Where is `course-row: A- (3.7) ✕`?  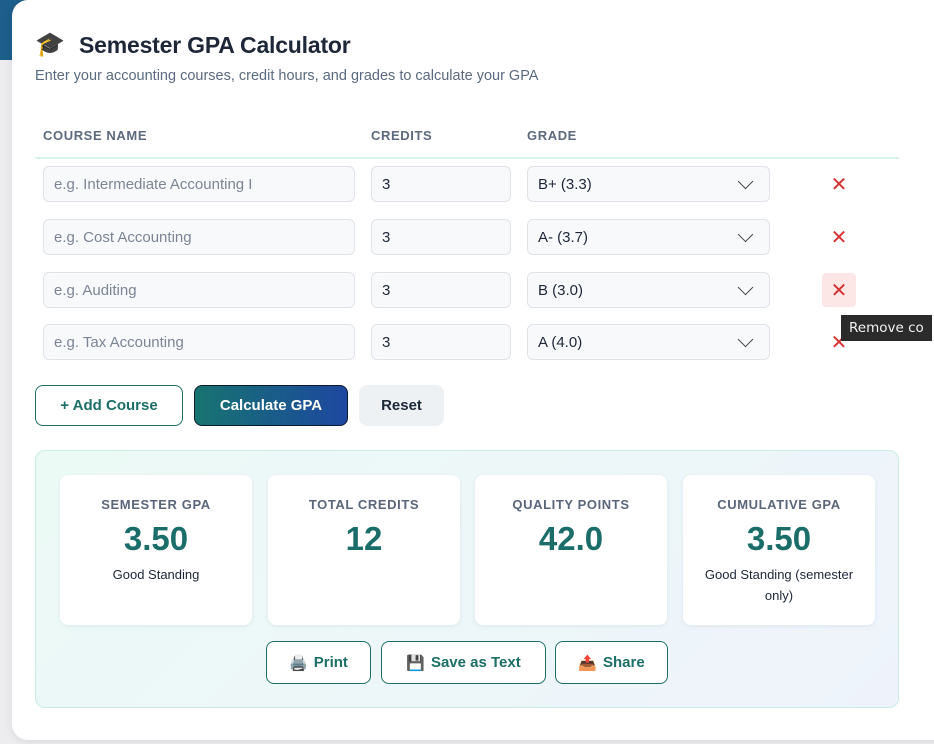
course-row: A- (3.7) ✕ is located at coordinates (467, 238).